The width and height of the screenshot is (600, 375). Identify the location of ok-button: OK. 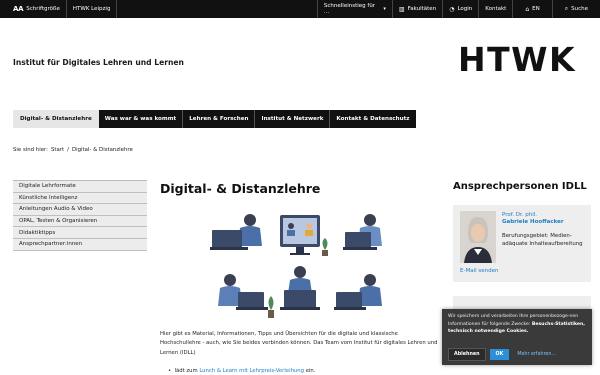
(499, 354).